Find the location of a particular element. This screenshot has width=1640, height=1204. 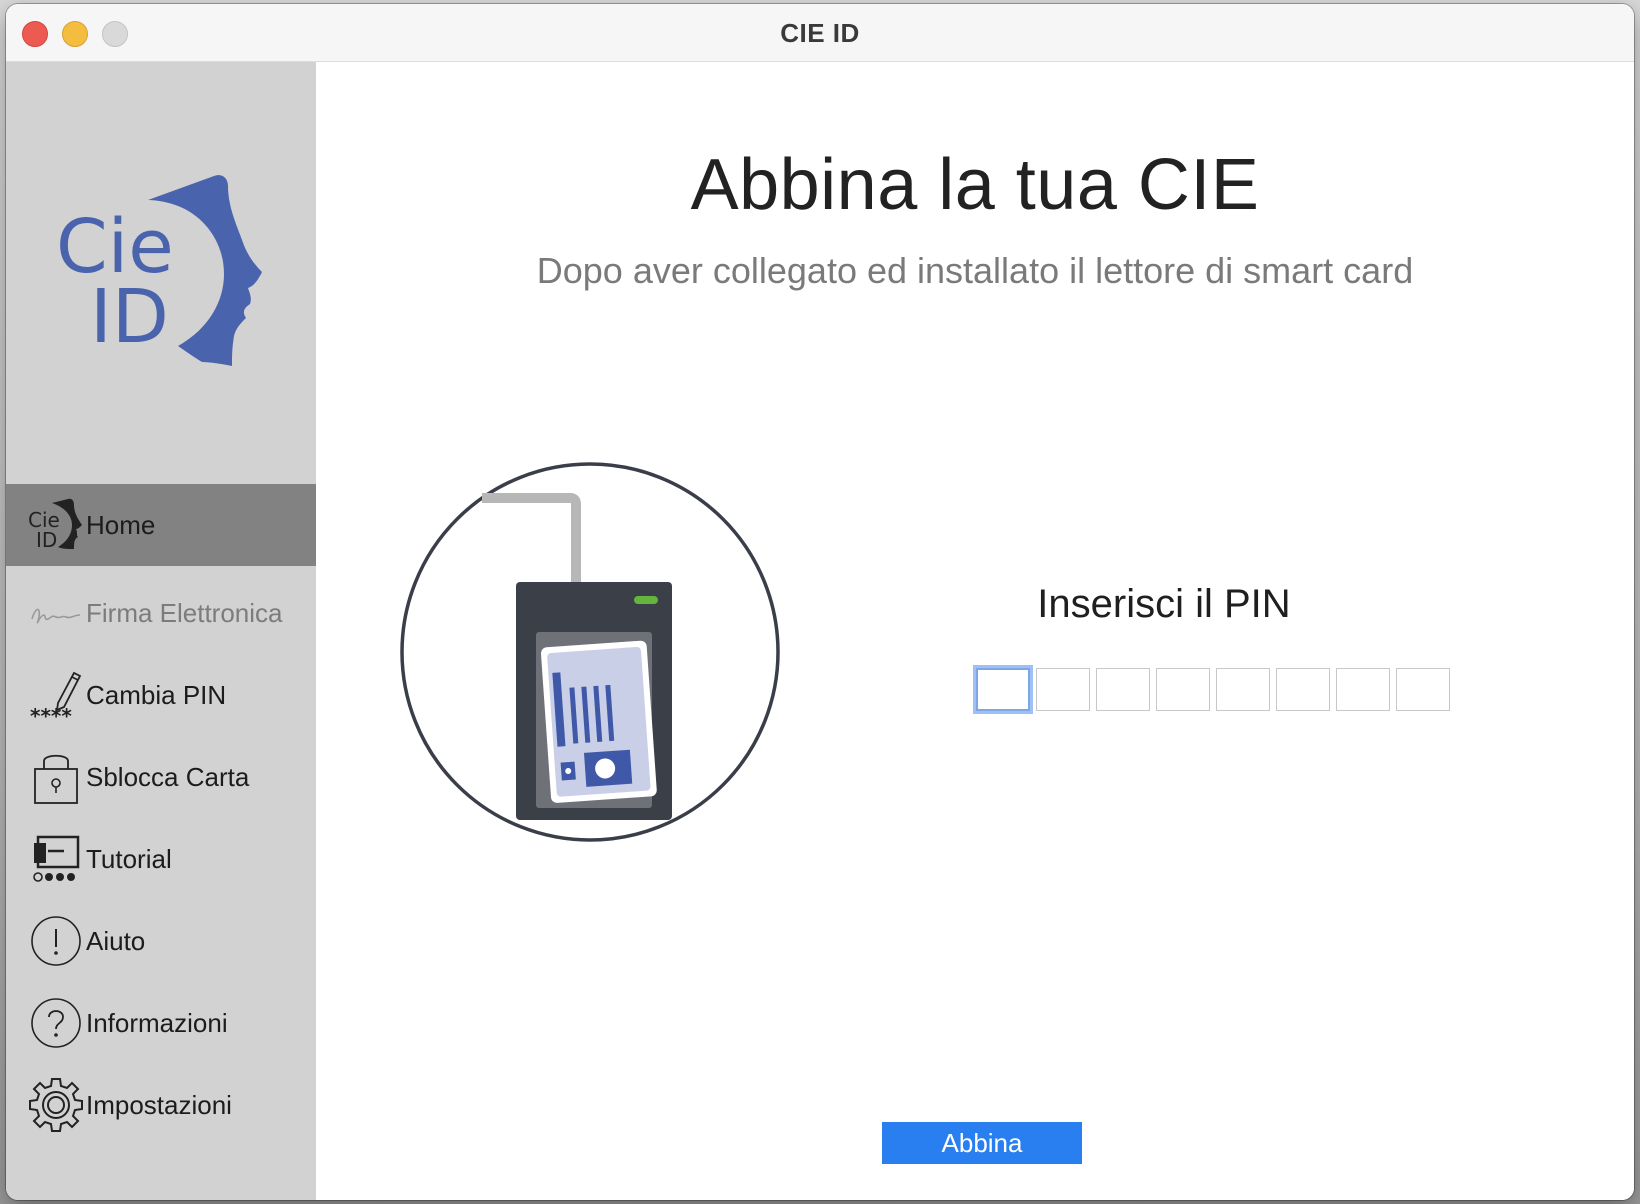

pin-label: Inserisci il PIN is located at coordinates (1164, 604).